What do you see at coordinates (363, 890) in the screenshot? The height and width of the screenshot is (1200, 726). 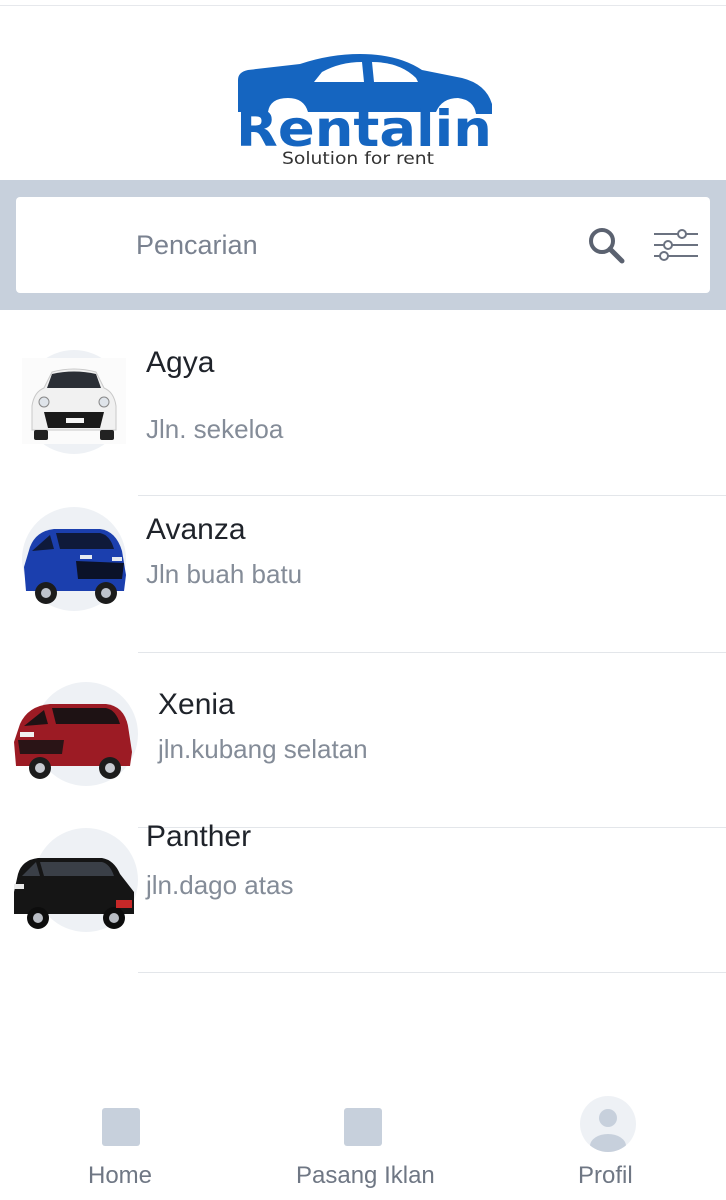 I see `list-item-panther: Panther jln.dago atas` at bounding box center [363, 890].